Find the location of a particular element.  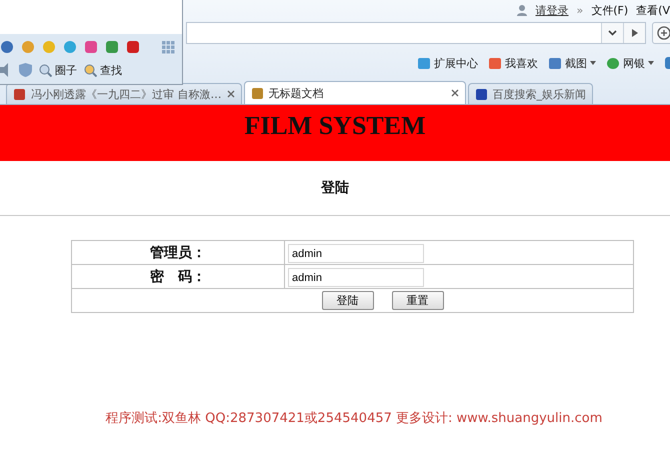

popup-link: 查找 is located at coordinates (103, 70).